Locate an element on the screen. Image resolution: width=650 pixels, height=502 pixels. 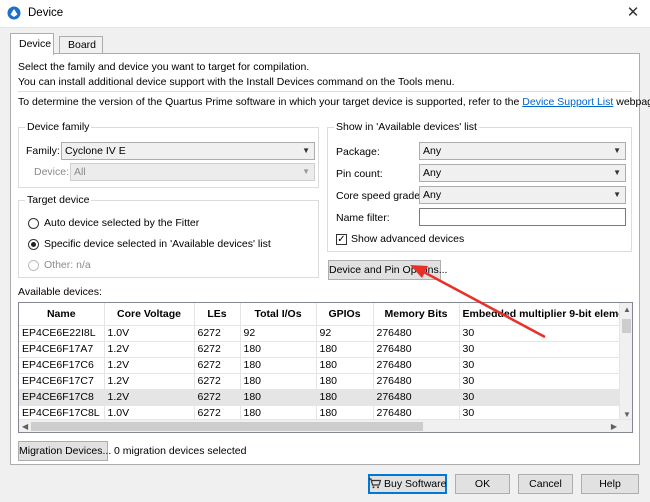
ok-button: OK is located at coordinates (482, 484).